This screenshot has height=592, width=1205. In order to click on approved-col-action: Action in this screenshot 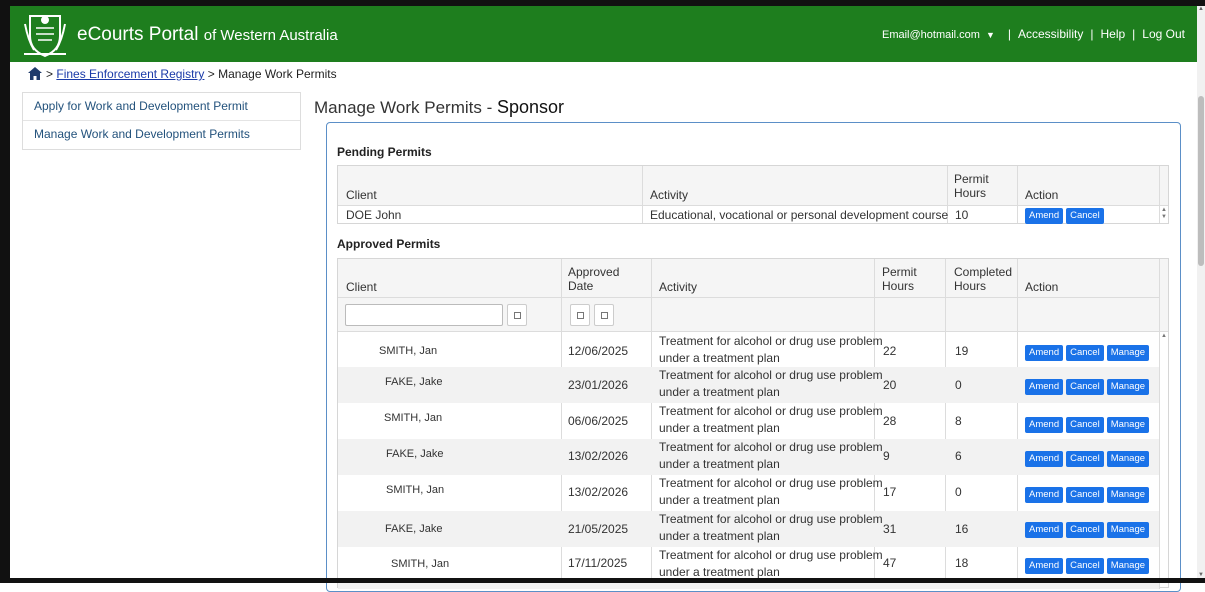, I will do `click(1042, 287)`.